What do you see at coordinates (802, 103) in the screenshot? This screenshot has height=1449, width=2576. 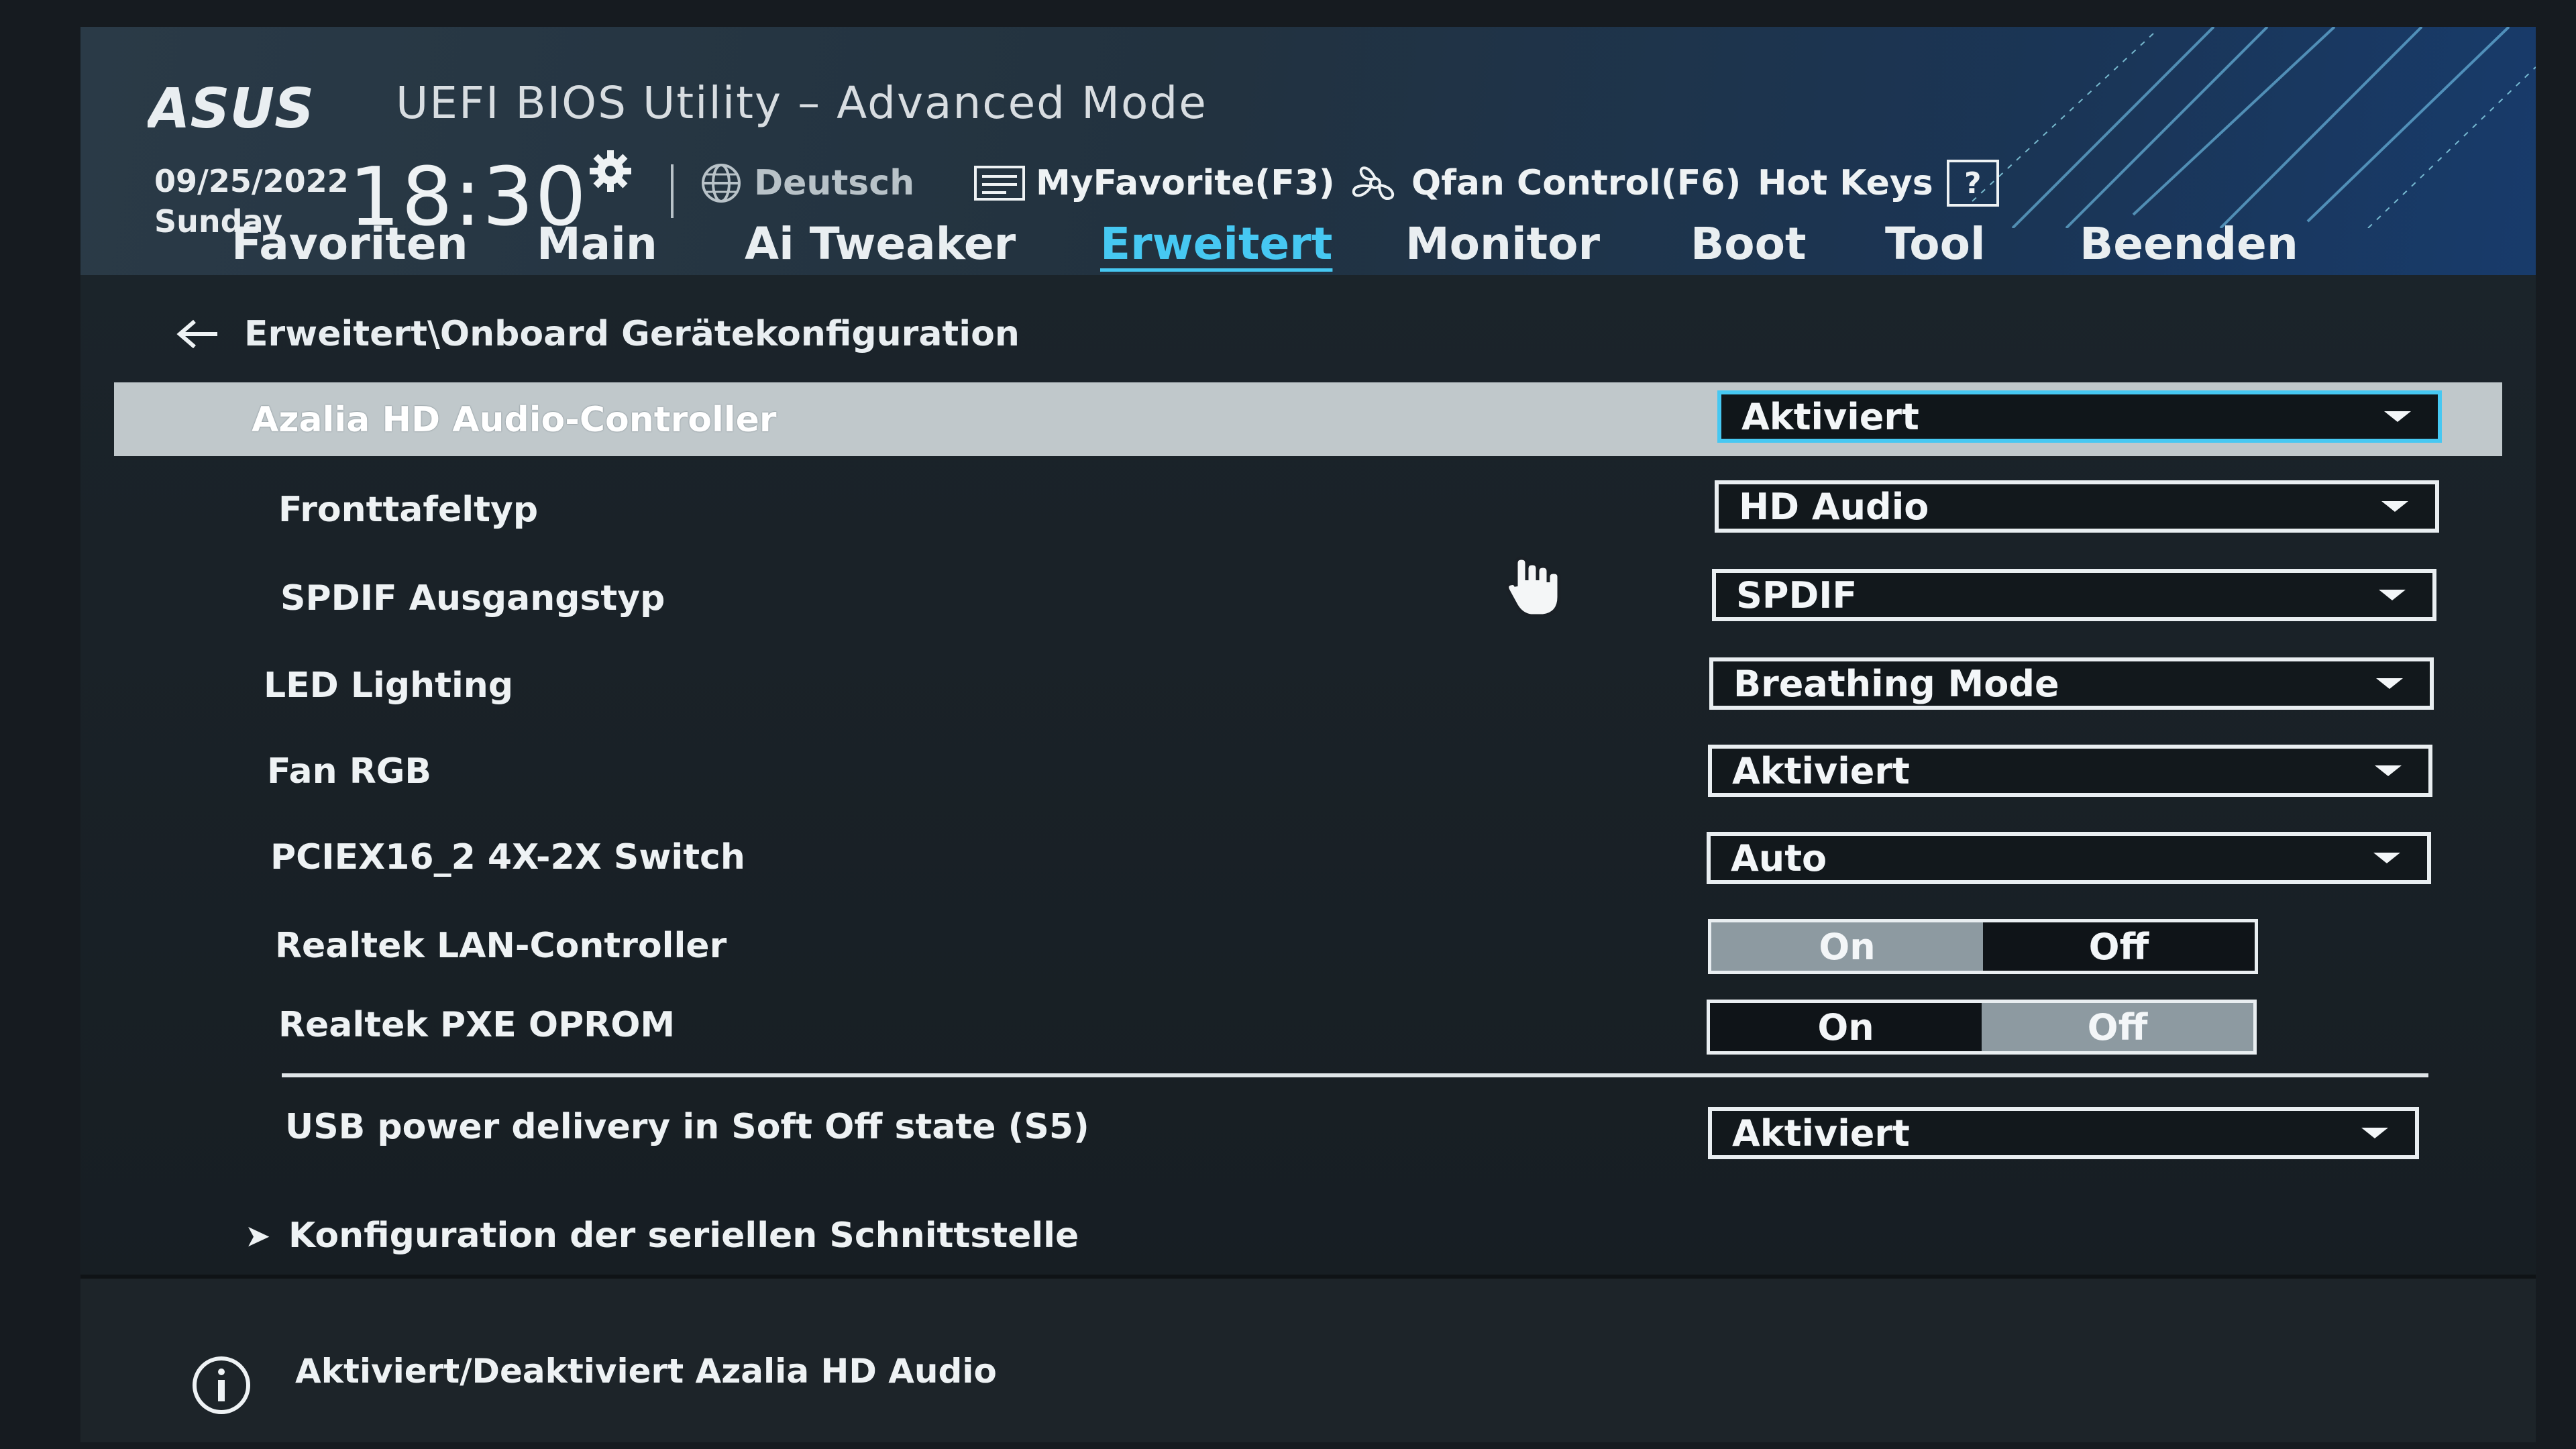 I see `page-title: UEFI BIOS Utility – Advanced Mode` at bounding box center [802, 103].